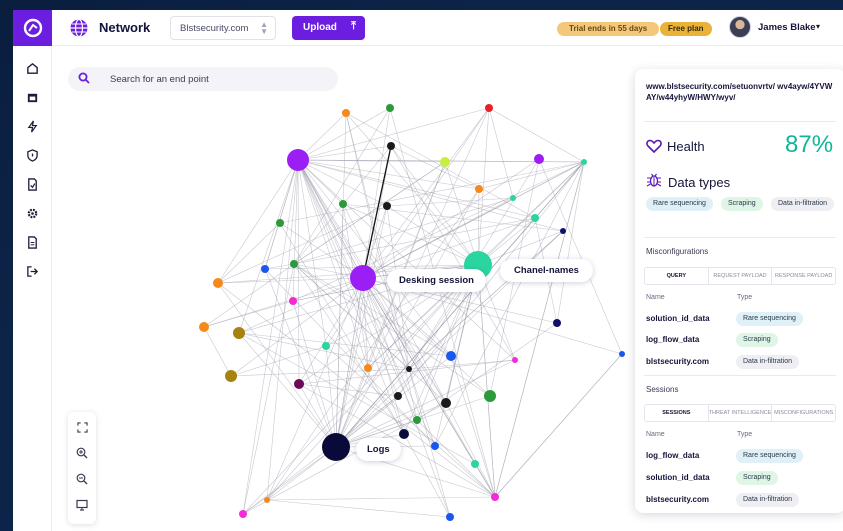 This screenshot has height=531, width=843. What do you see at coordinates (672, 455) in the screenshot?
I see `session-row-name: log_flow_data` at bounding box center [672, 455].